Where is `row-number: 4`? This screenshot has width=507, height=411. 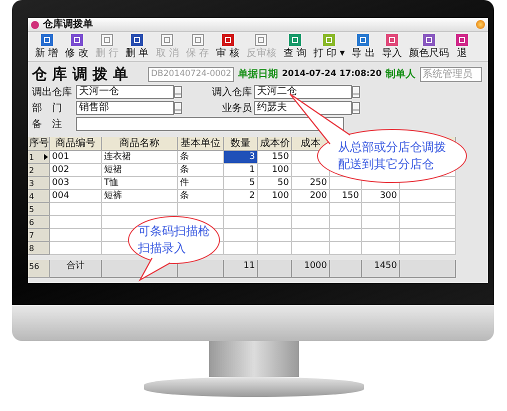 row-number: 4 is located at coordinates (39, 196).